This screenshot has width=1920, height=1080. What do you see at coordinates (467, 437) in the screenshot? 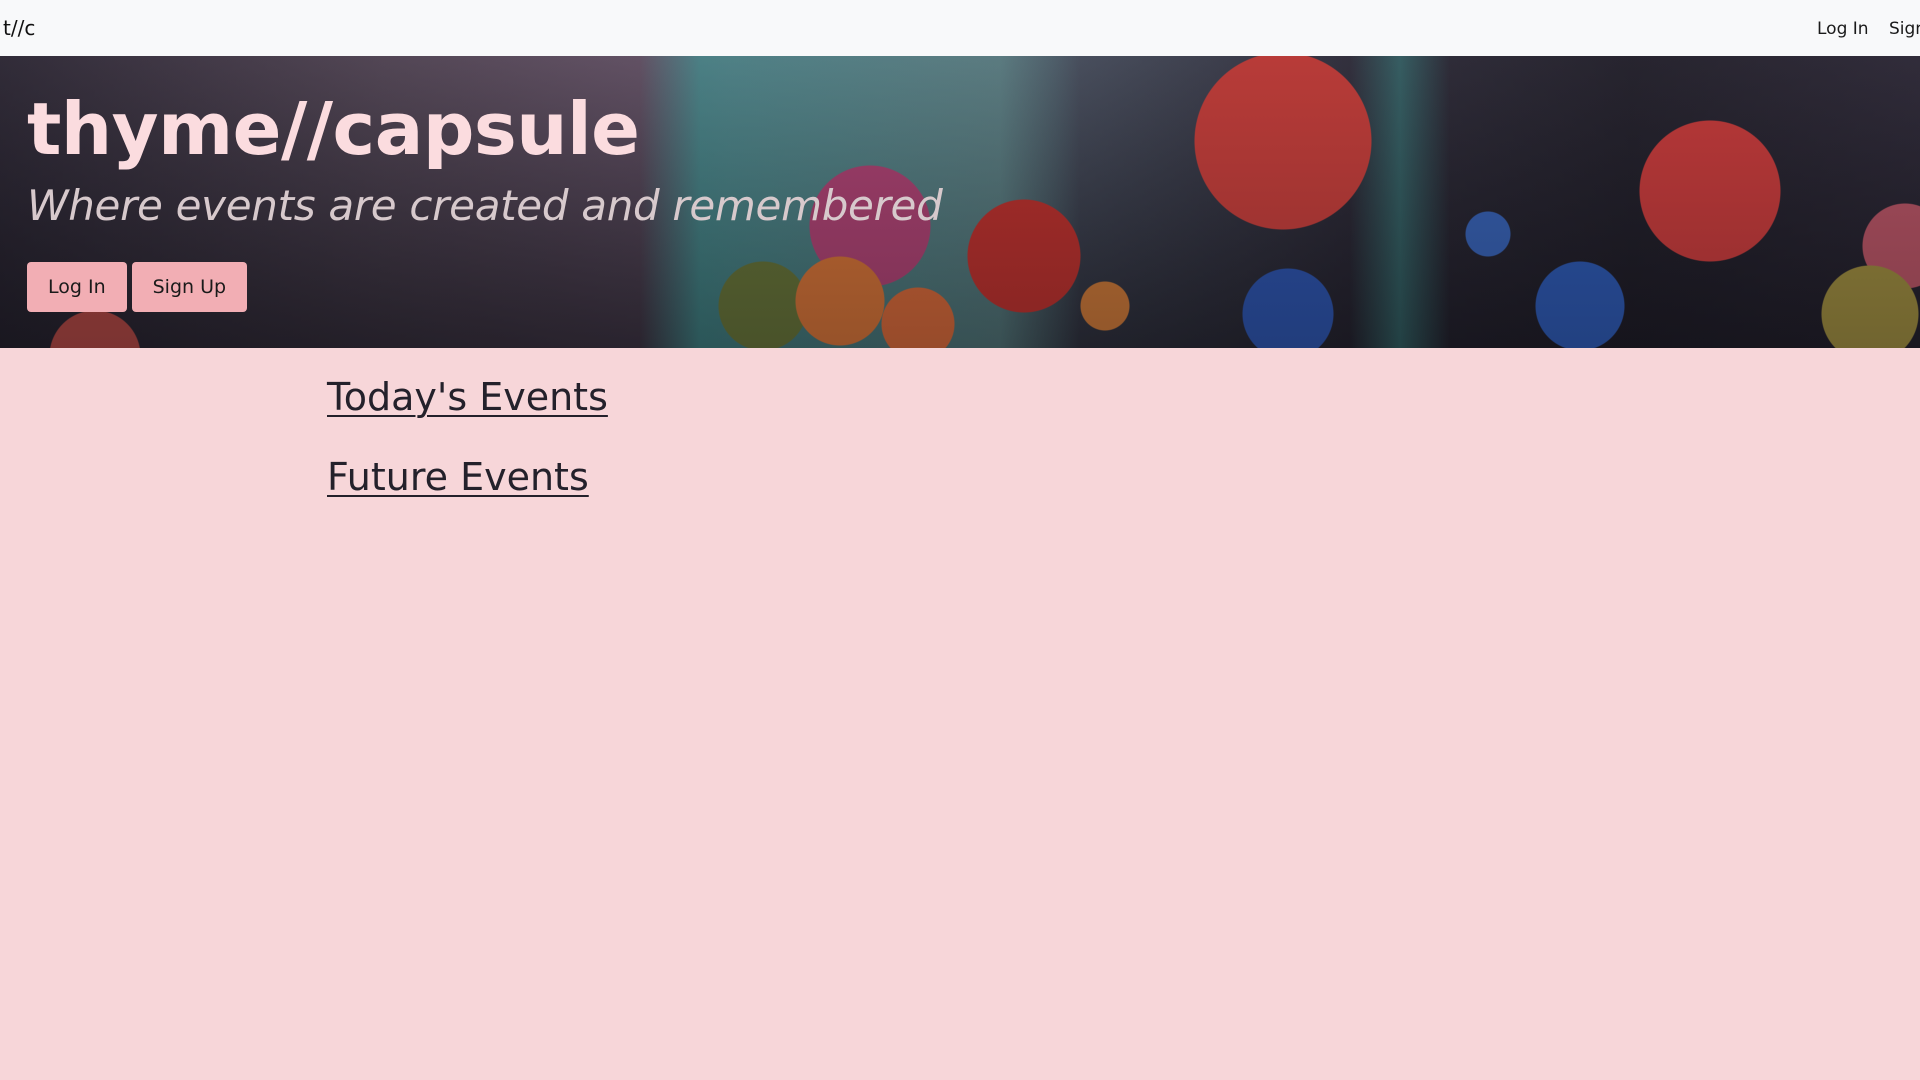
I see `main-content: Today's Events Future Events` at bounding box center [467, 437].